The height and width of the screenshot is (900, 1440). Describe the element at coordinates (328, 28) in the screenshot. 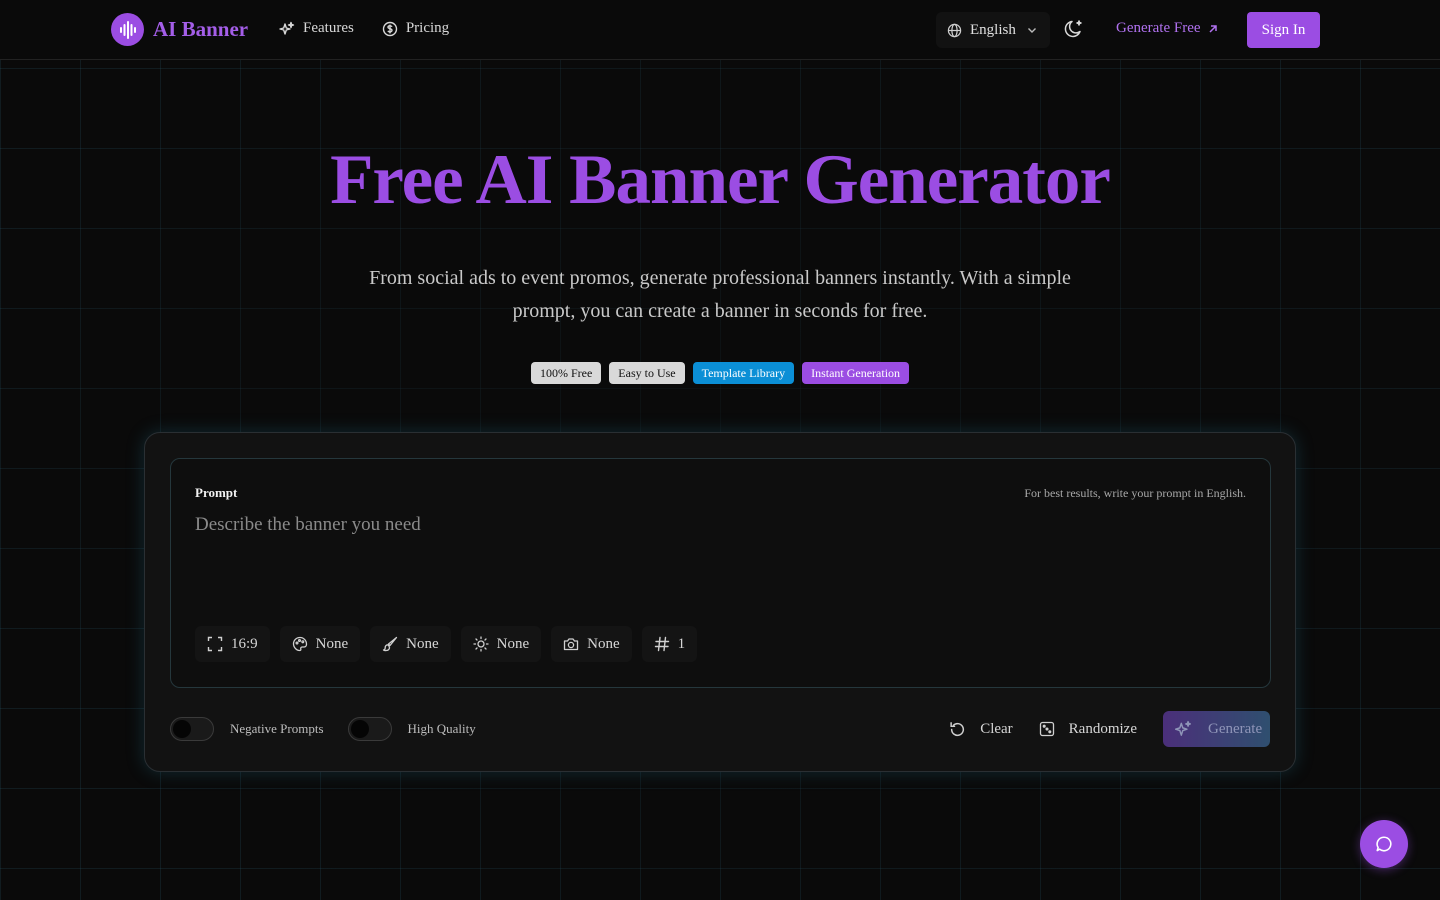

I see `nav-features-label: Features` at that location.